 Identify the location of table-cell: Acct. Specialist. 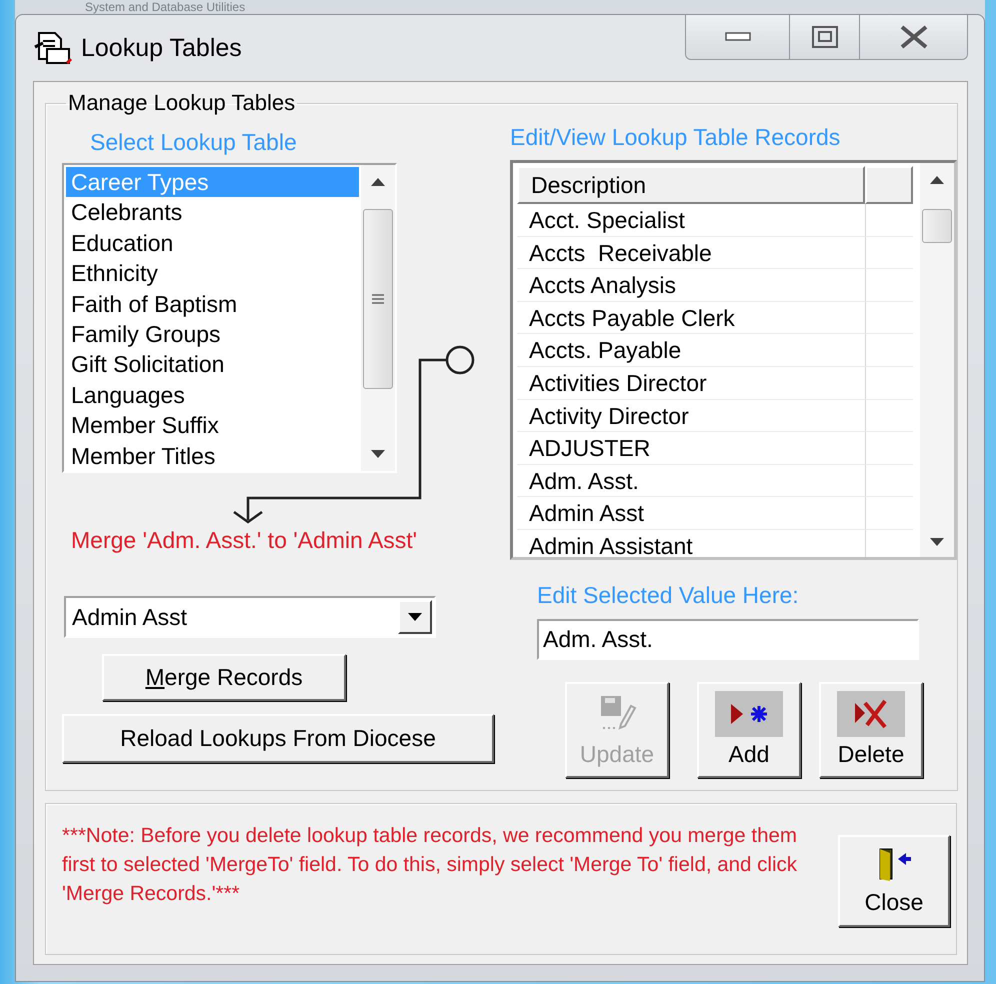
(691, 220).